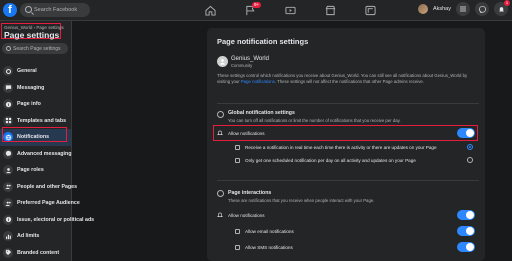 Image resolution: width=512 pixels, height=261 pixels. Describe the element at coordinates (237, 231) in the screenshot. I see `mail-icon` at that location.